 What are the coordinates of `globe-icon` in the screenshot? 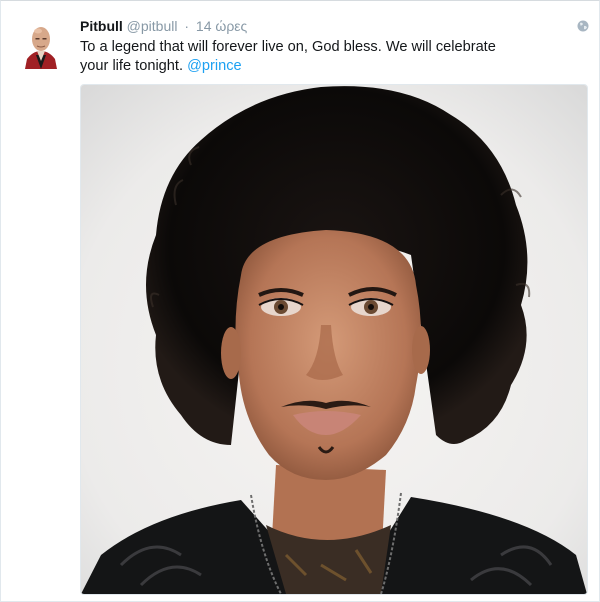 It's located at (583, 26).